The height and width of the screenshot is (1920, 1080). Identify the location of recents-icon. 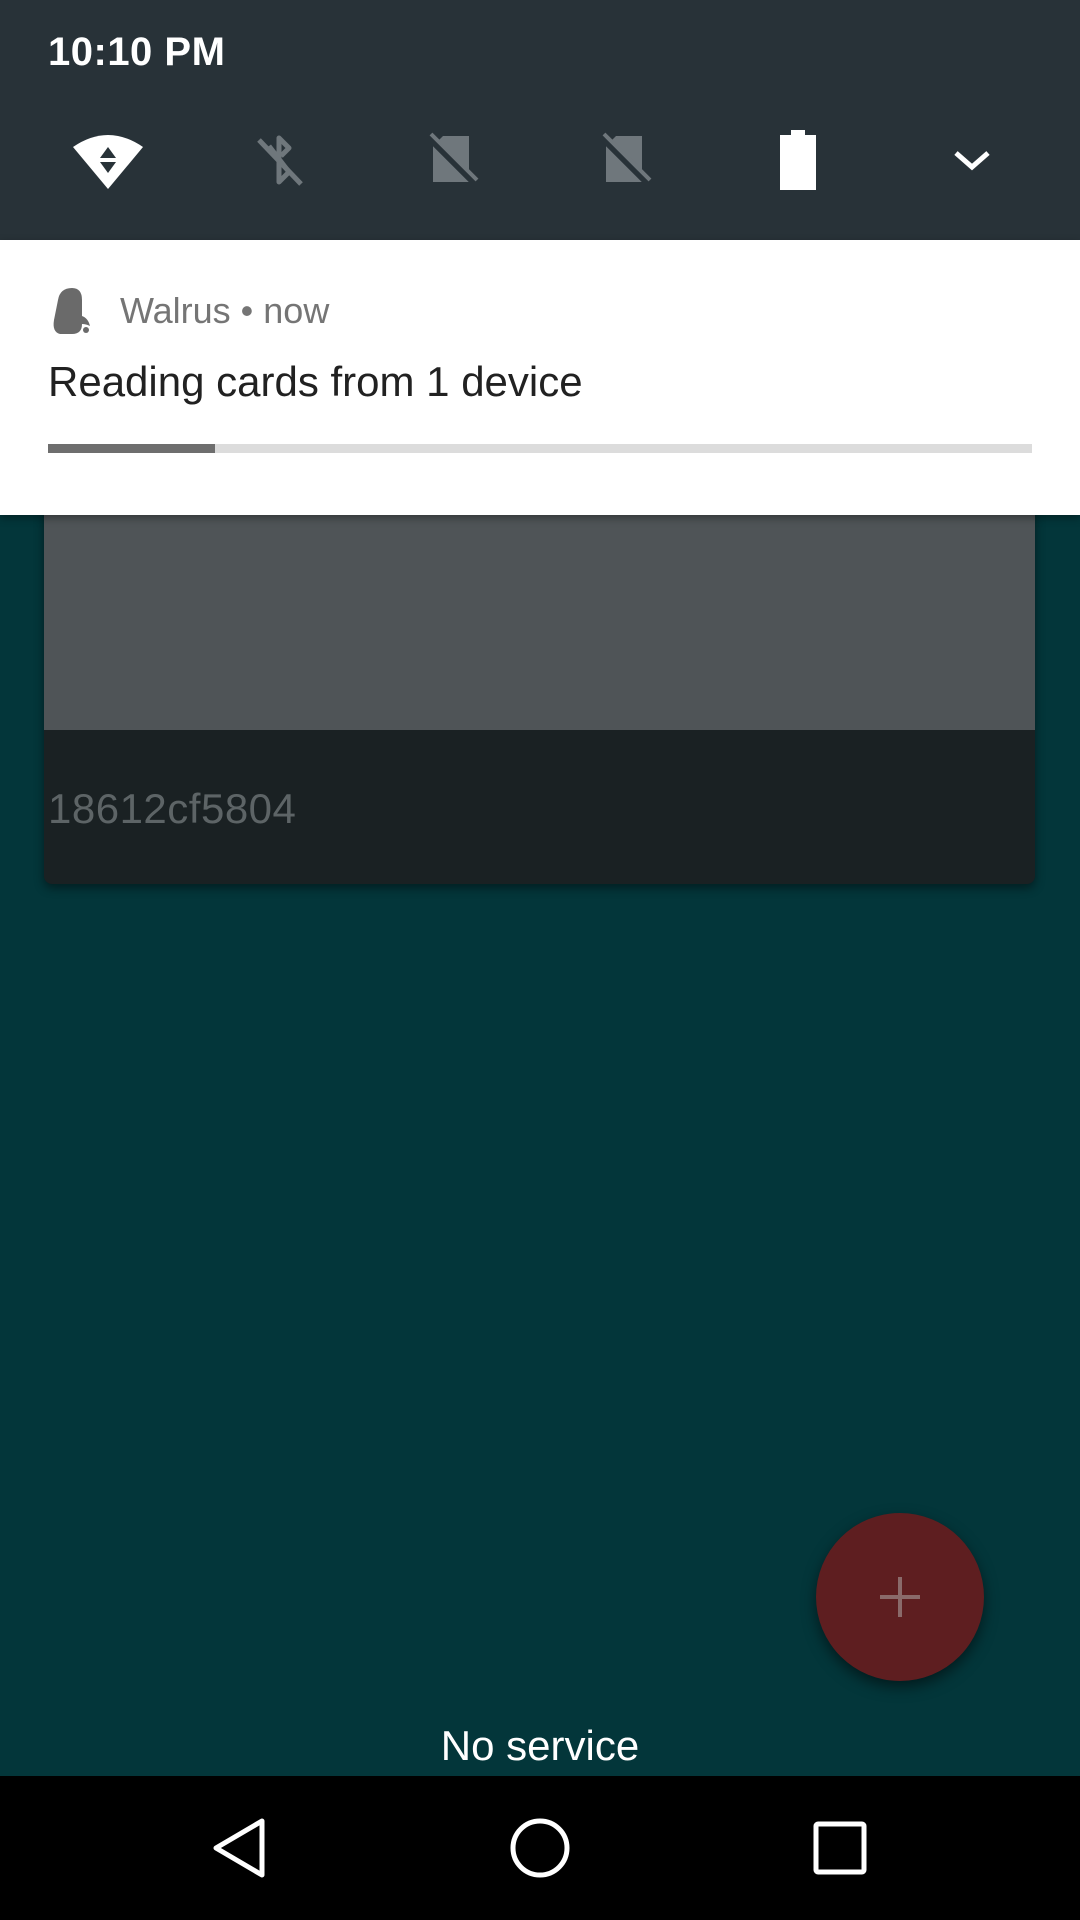
(840, 1848).